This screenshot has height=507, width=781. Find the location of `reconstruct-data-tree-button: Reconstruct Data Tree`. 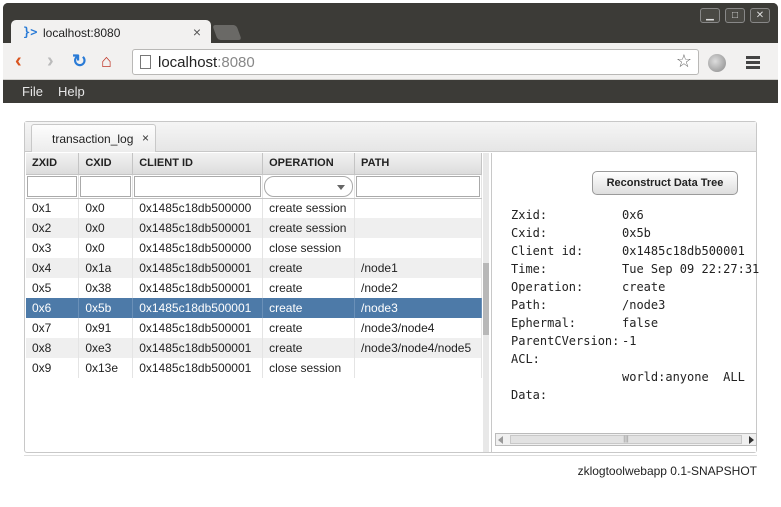

reconstruct-data-tree-button: Reconstruct Data Tree is located at coordinates (665, 183).